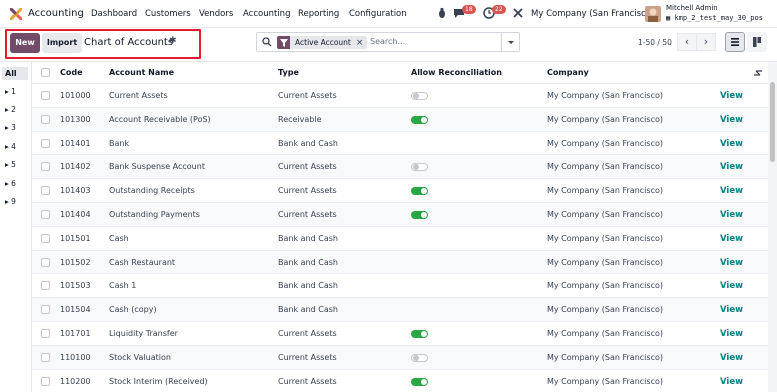 The image size is (777, 392). I want to click on column-header-account-name: Account Name, so click(141, 72).